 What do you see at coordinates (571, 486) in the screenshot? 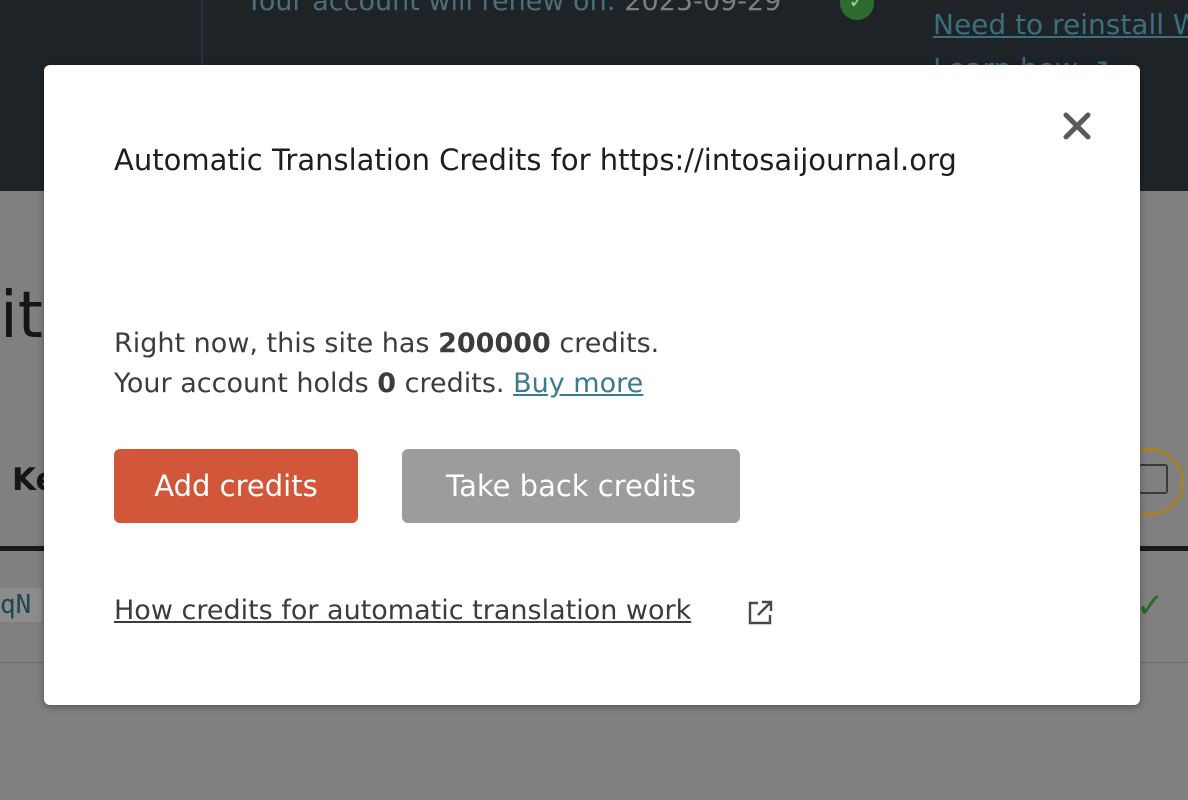
I see `take-back-credits-button: Take back credits` at bounding box center [571, 486].